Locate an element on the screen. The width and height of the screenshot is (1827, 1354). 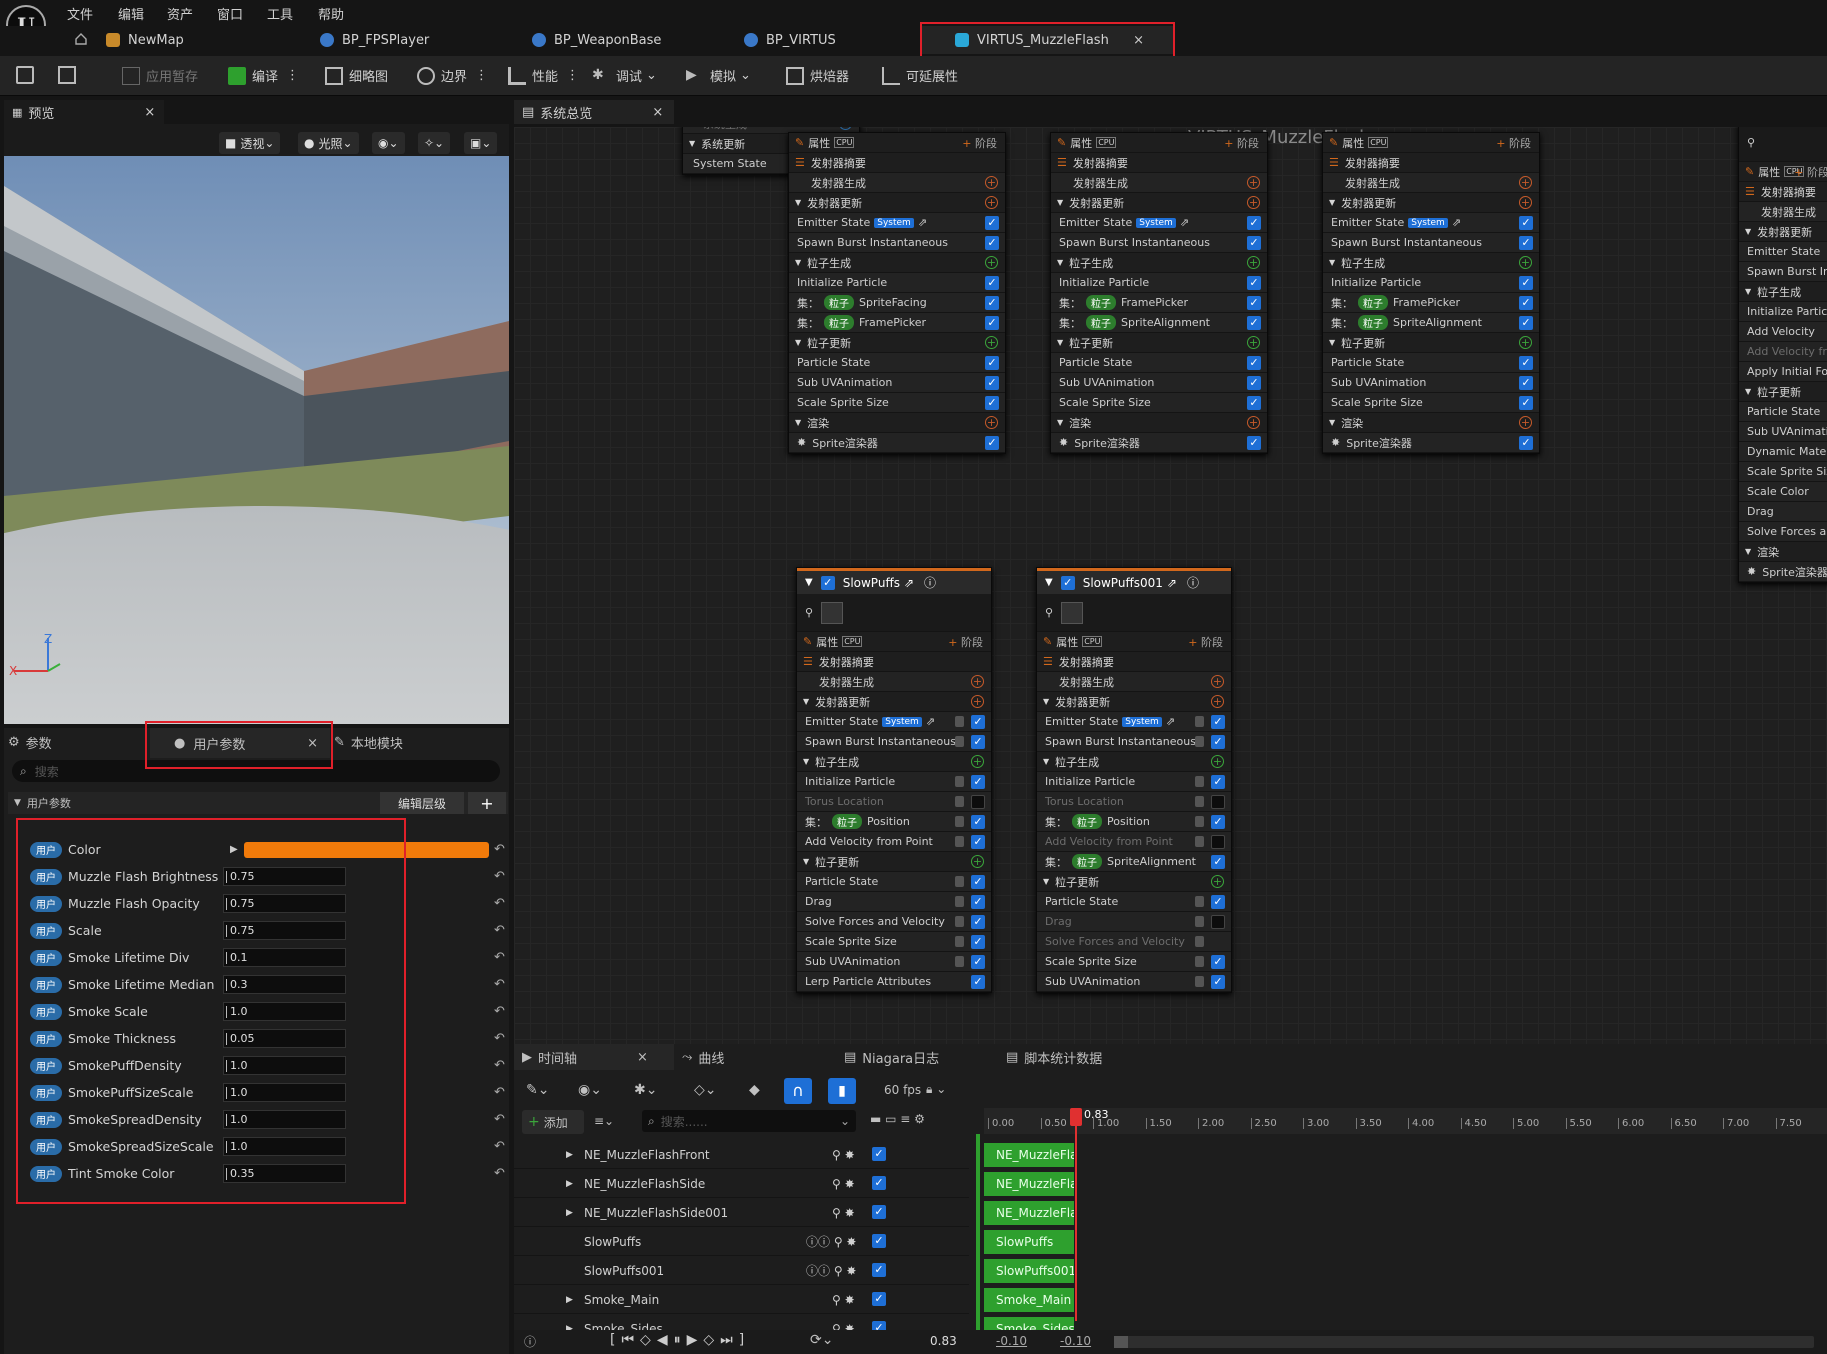
node-row: Initialize Particle ✓ is located at coordinates (894, 782).